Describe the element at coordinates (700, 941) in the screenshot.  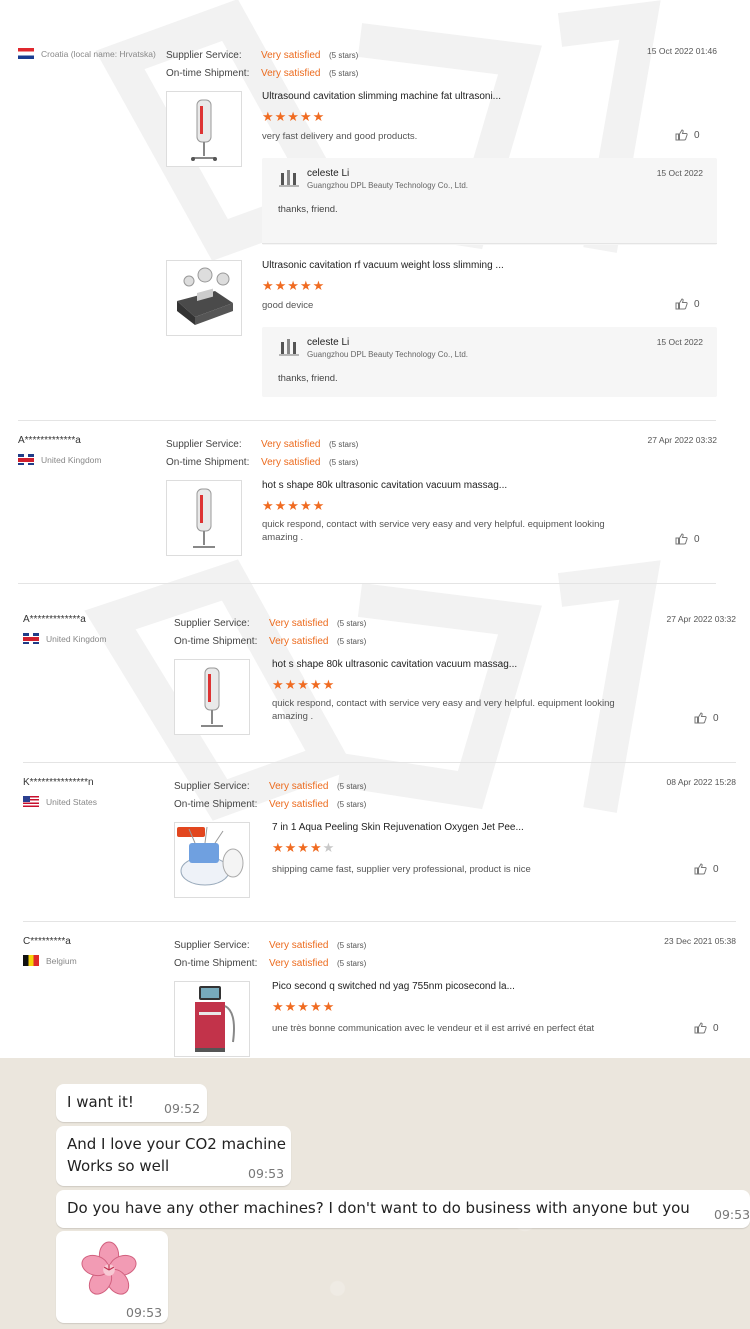
I see `review-date: 23 Dec 2021 05:38` at that location.